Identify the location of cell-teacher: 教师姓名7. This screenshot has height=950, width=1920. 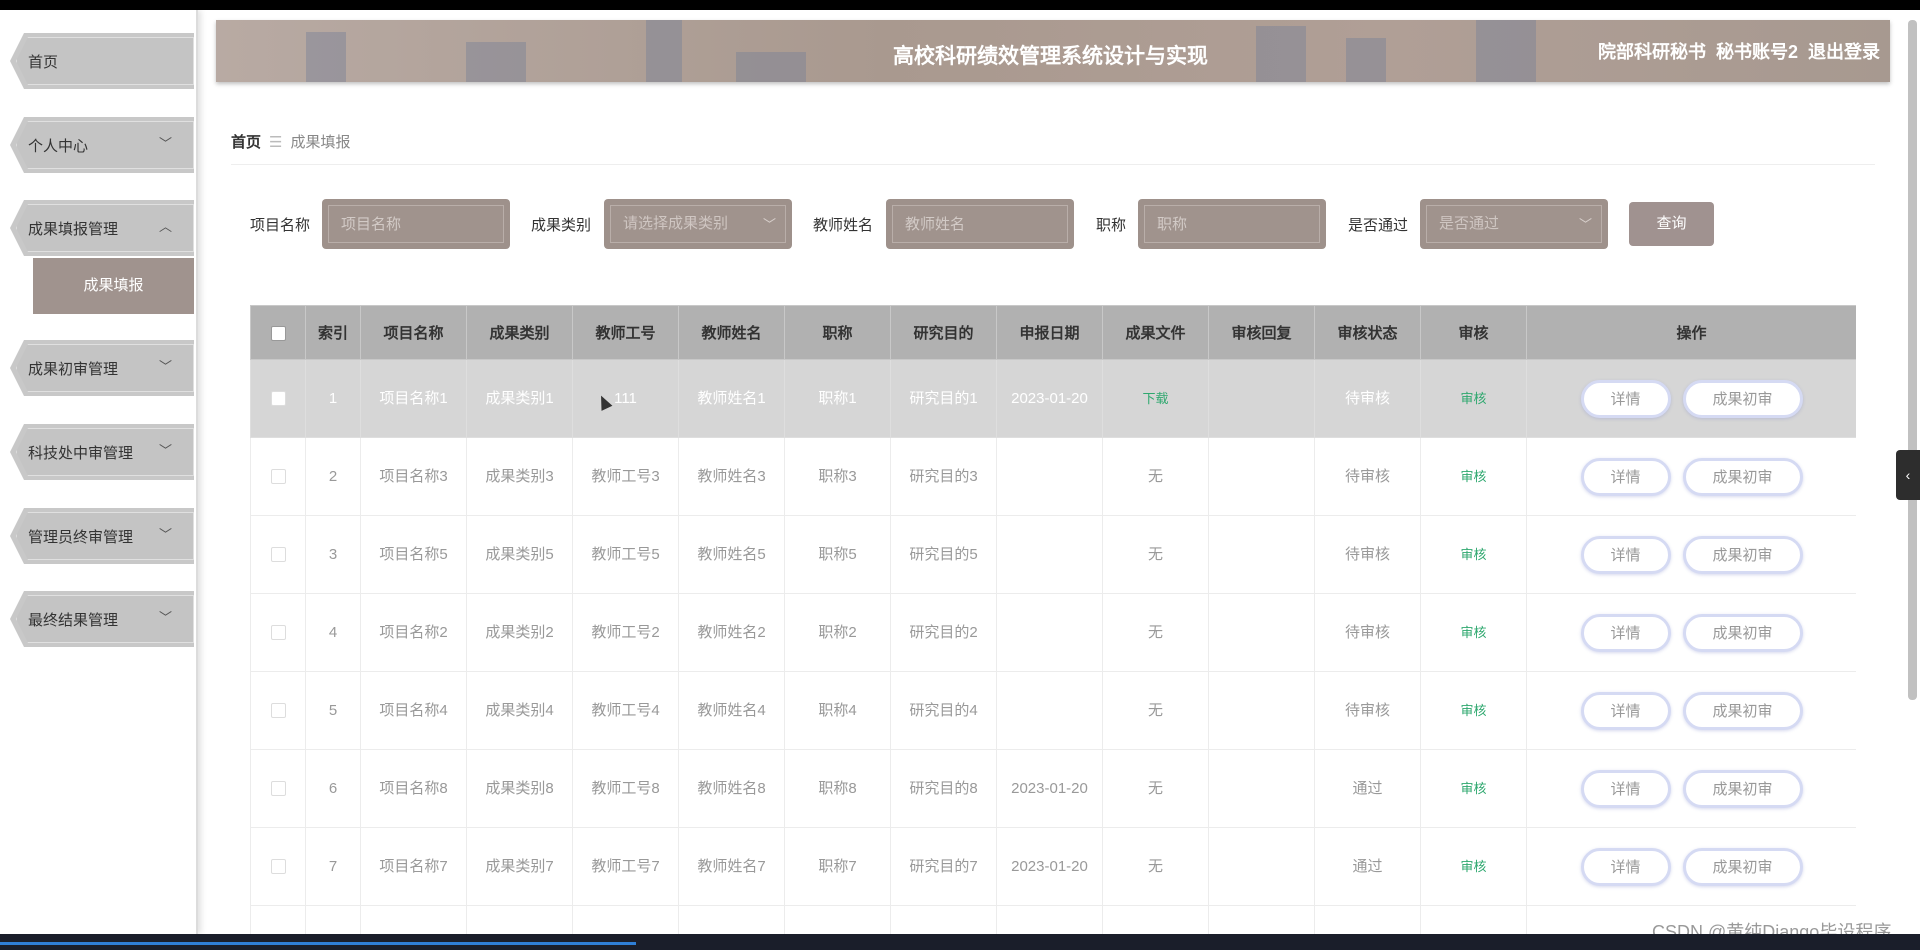
(731, 866).